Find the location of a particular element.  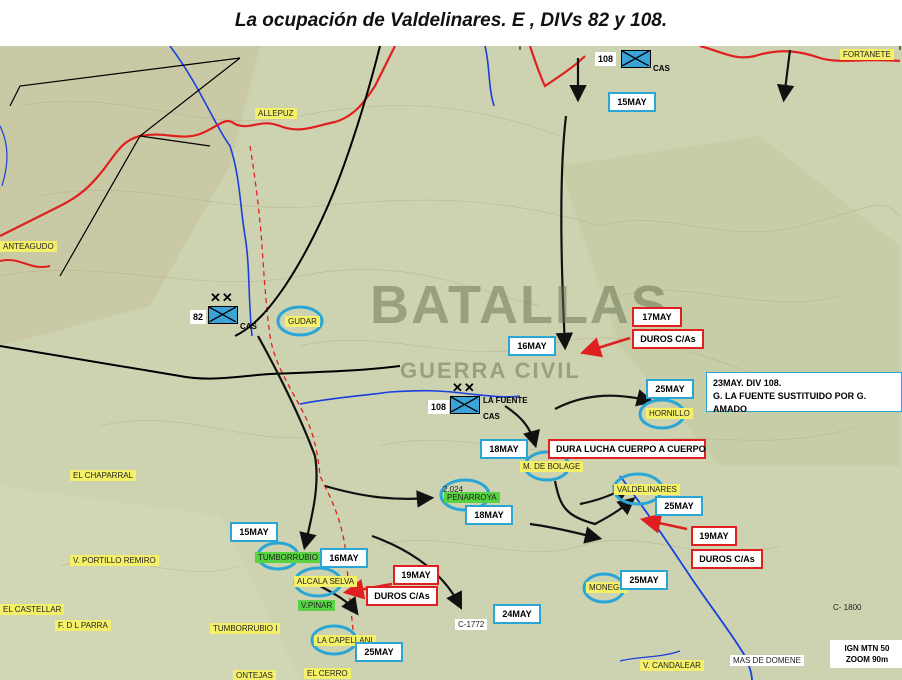

place-v-pinar: V.PINAR is located at coordinates (317, 605).